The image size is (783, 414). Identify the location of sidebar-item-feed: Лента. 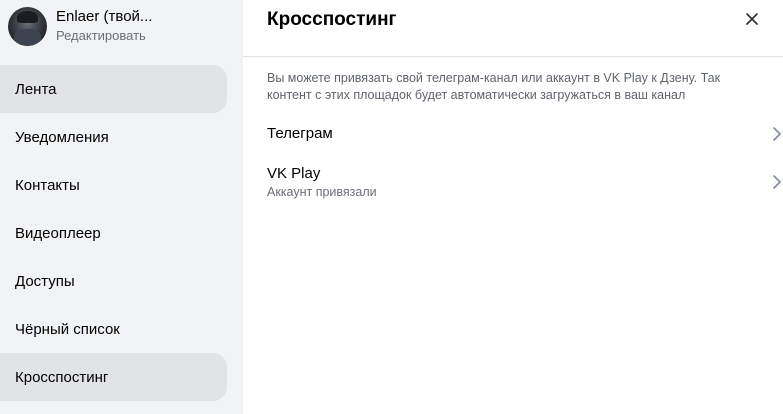
(113, 89).